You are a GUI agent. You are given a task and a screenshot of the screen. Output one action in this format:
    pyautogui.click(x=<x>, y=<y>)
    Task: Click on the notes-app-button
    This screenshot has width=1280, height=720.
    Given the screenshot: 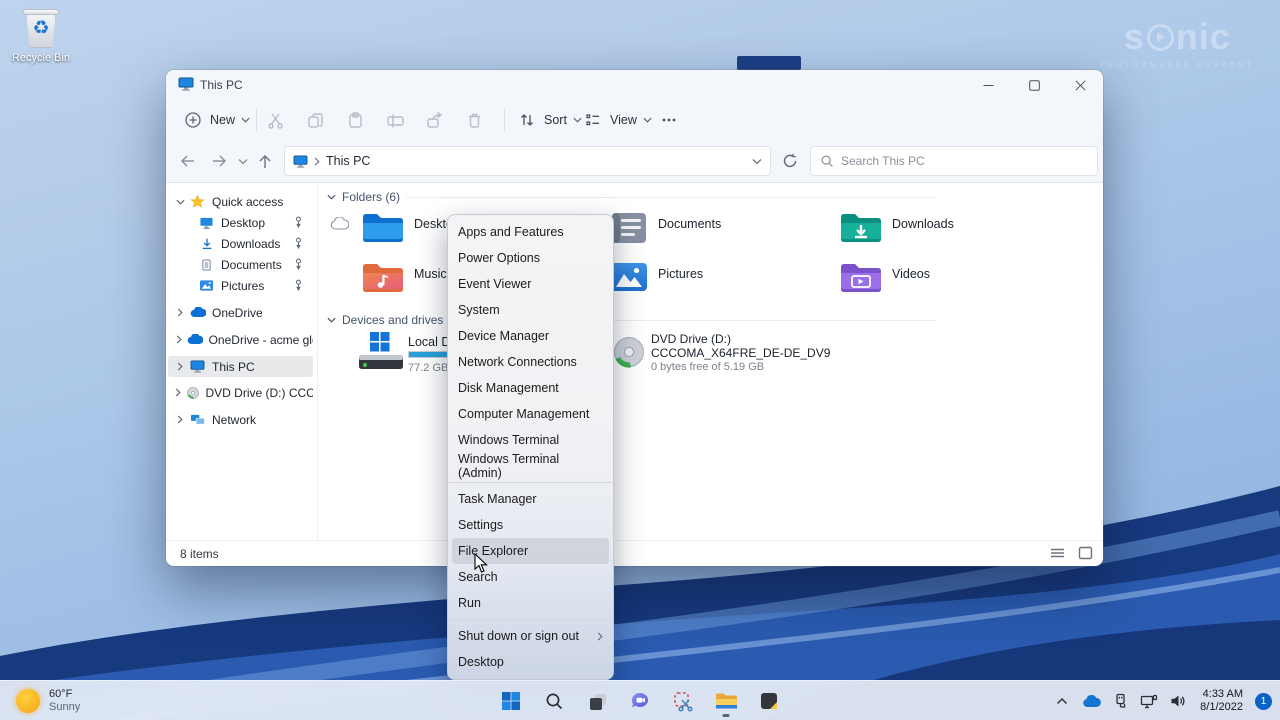 What is the action you would take?
    pyautogui.click(x=769, y=701)
    